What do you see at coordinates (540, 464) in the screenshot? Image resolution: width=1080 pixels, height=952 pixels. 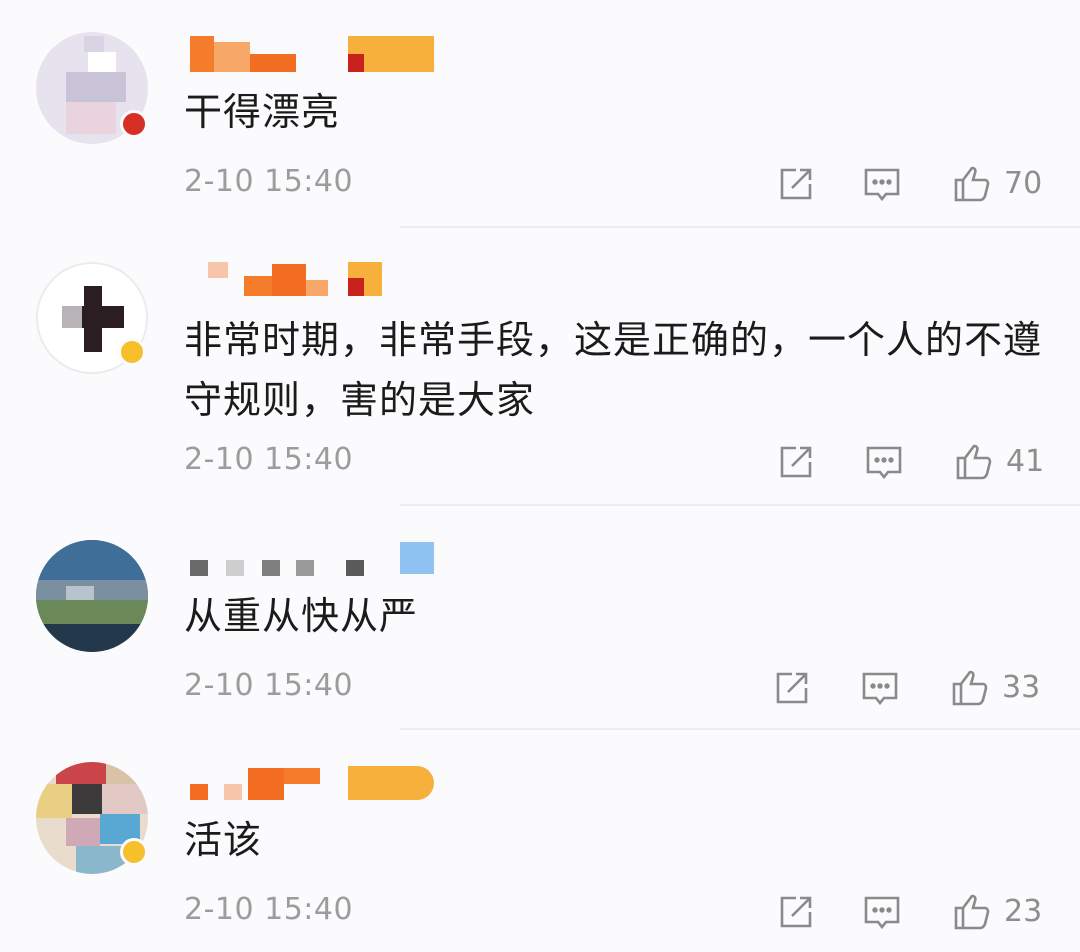 I see `comment-actions: 41` at bounding box center [540, 464].